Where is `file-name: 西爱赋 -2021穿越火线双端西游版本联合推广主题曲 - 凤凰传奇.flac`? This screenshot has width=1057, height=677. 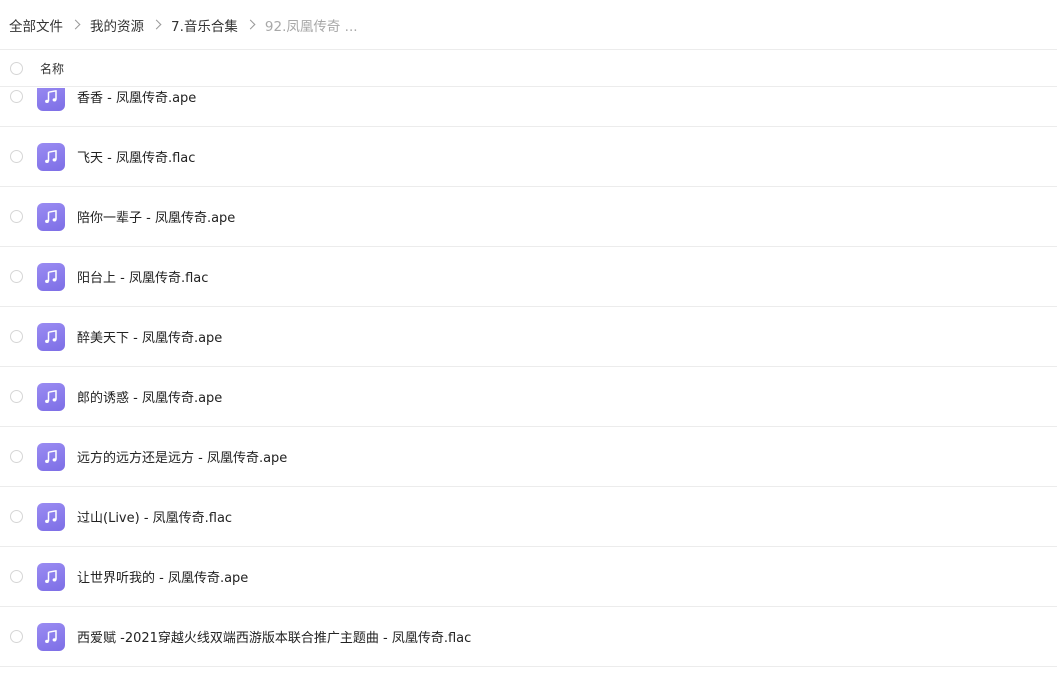
file-name: 西爱赋 -2021穿越火线双端西游版本联合推广主题曲 - 凤凰传奇.flac is located at coordinates (274, 636).